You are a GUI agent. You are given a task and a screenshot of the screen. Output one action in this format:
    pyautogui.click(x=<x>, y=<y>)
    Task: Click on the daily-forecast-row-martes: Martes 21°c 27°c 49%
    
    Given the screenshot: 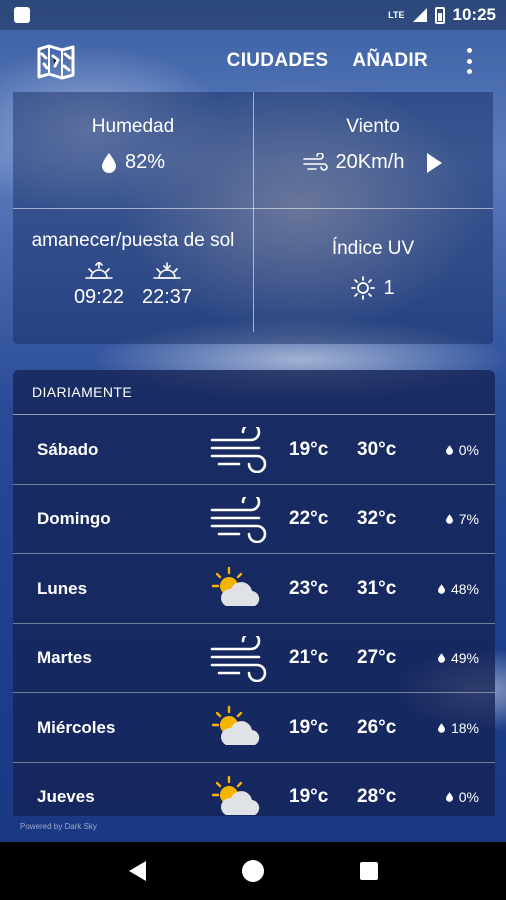 What is the action you would take?
    pyautogui.click(x=254, y=658)
    